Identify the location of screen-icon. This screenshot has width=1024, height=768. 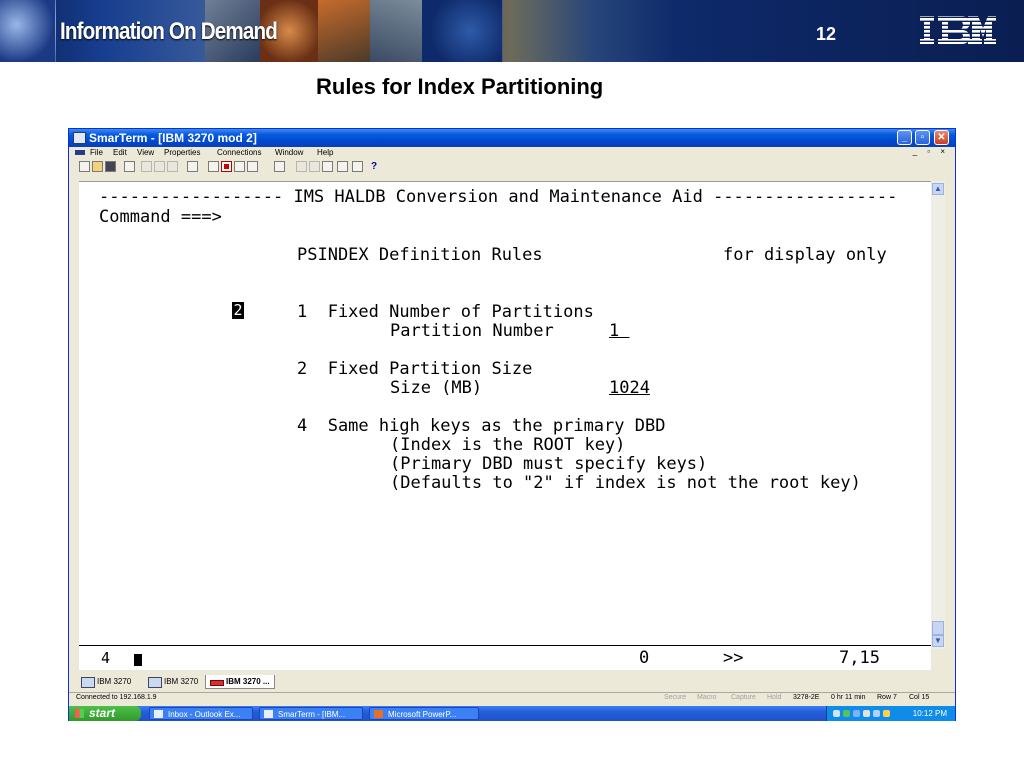
(357, 166).